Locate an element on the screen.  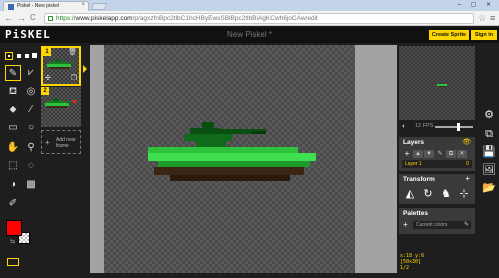
new-tab-button is located at coordinates (99, 6).